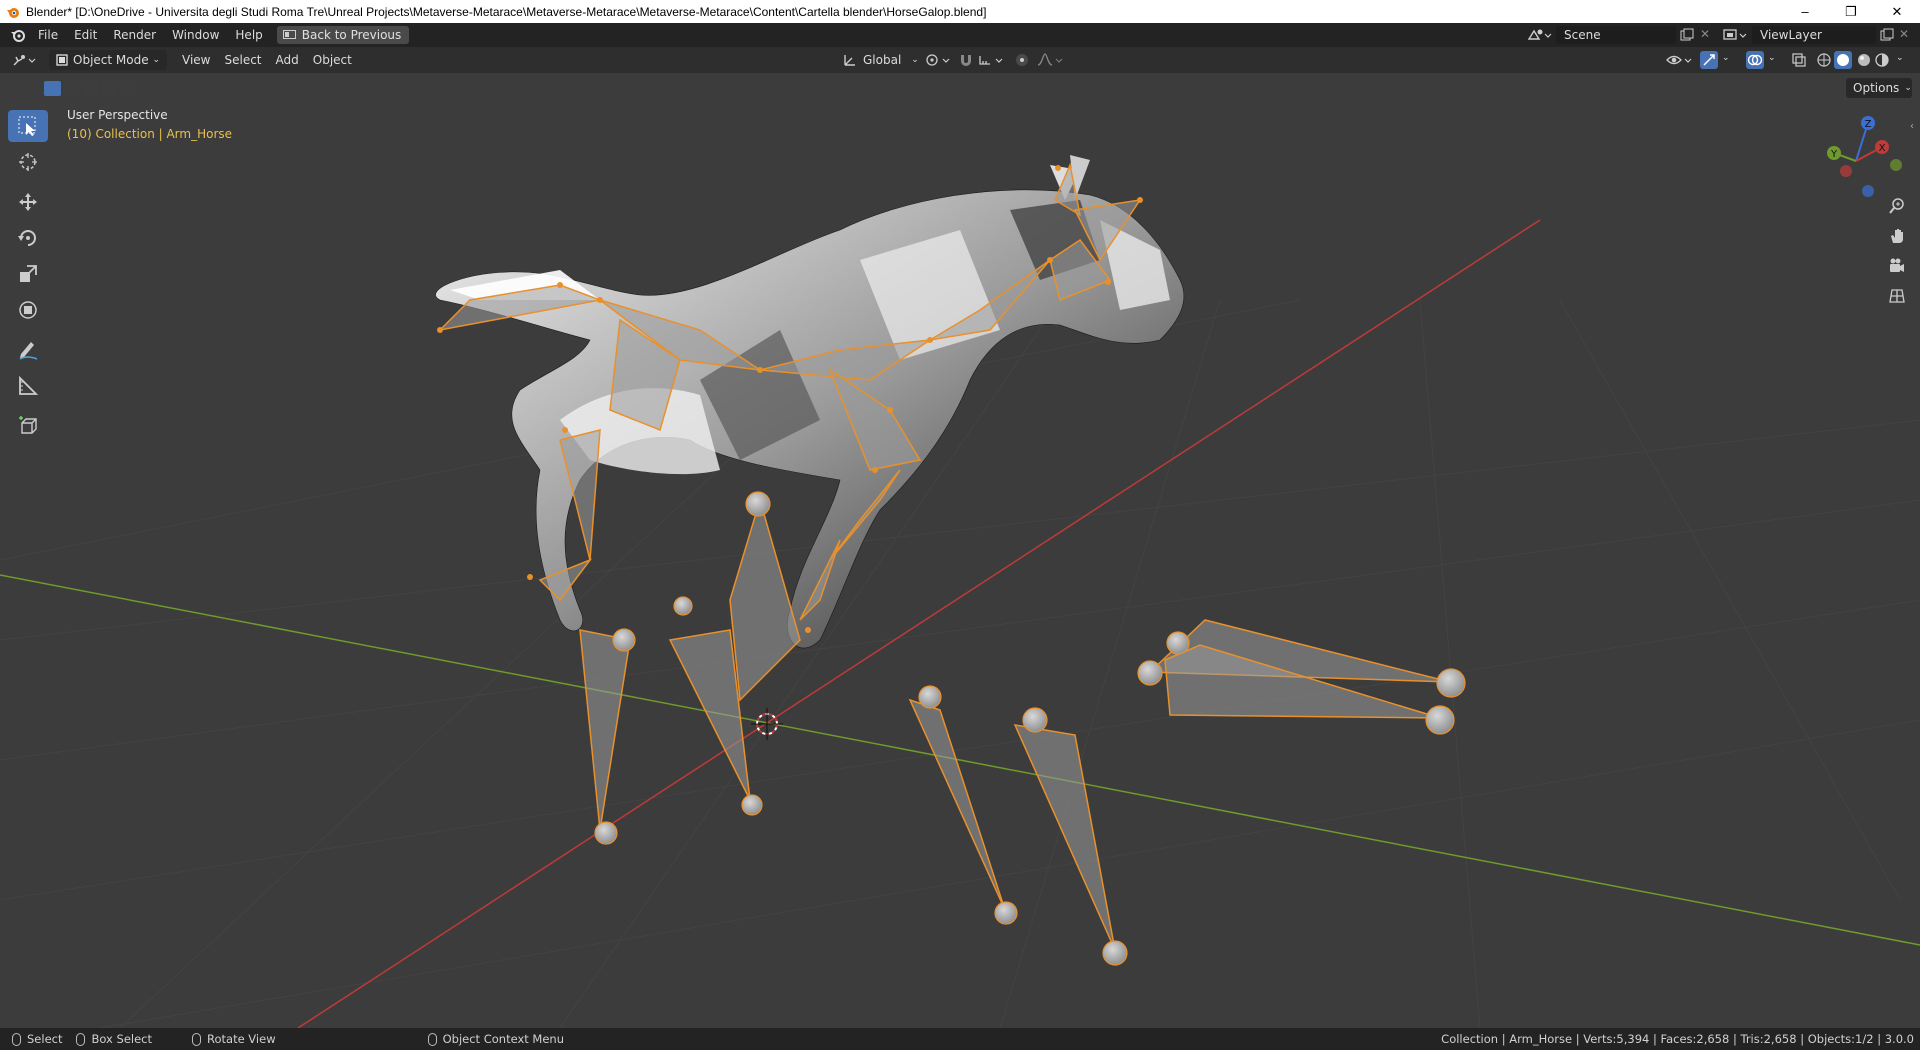 Image resolution: width=1920 pixels, height=1050 pixels. What do you see at coordinates (1791, 35) in the screenshot?
I see `view-layer-name: ViewLayer` at bounding box center [1791, 35].